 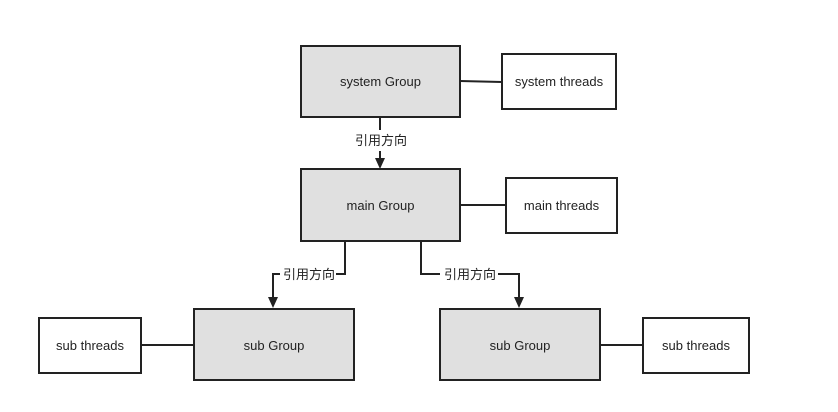 I want to click on edge-label-main-to-sub-right: 引用方向, so click(x=470, y=275).